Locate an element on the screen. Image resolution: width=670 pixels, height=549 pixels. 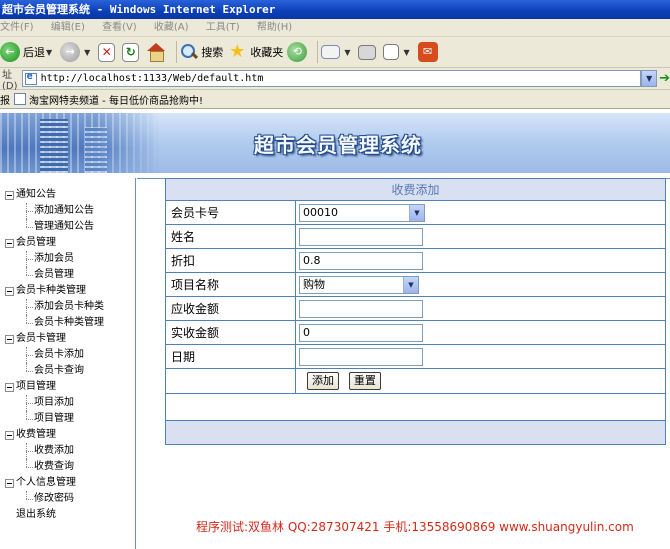
tree-node-label: 个人信息管理 is located at coordinates (46, 482).